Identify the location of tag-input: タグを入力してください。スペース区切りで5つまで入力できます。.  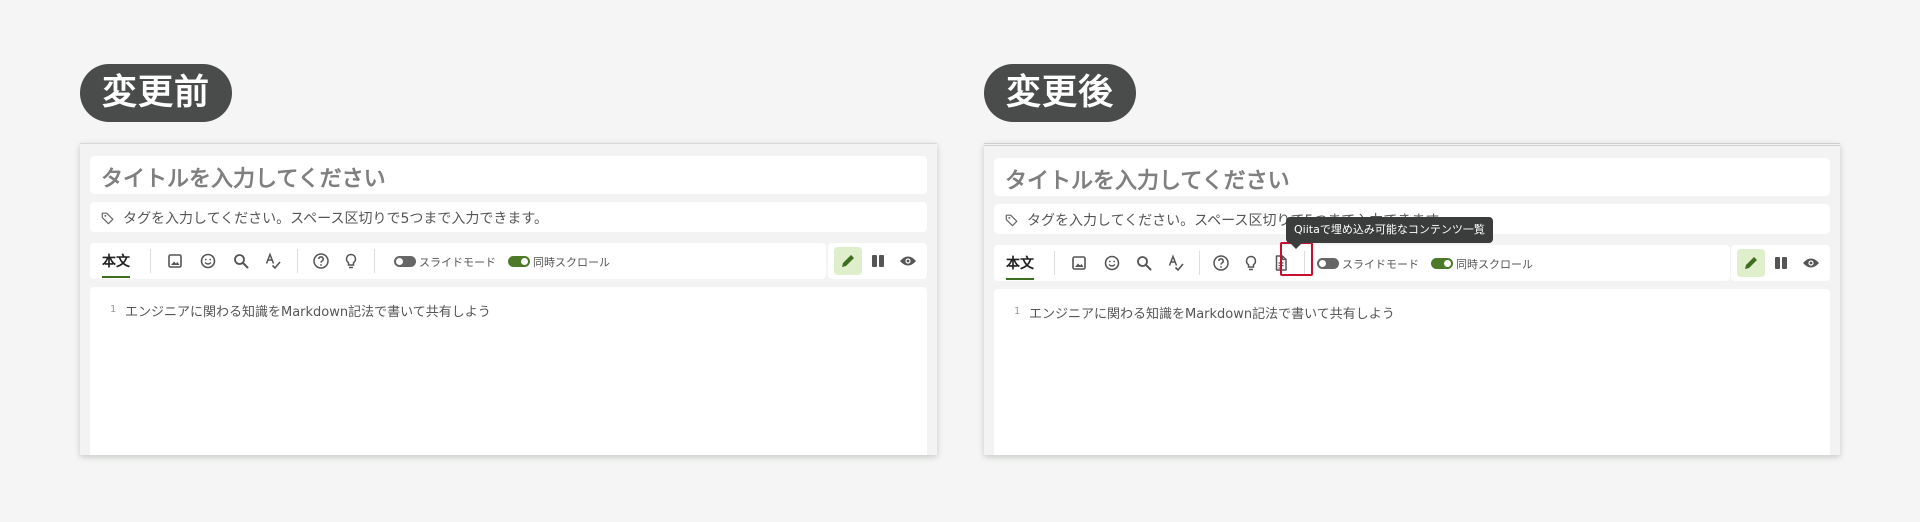
(508, 217).